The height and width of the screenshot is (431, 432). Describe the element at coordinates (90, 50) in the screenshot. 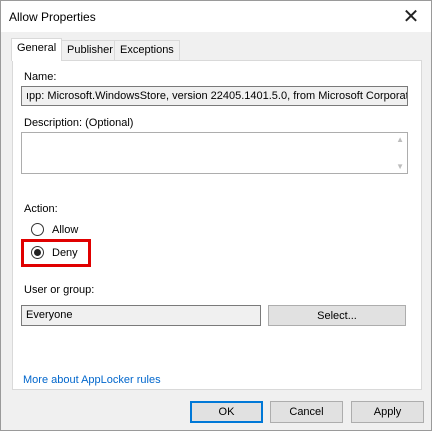

I see `tab-publisher: Publisher` at that location.